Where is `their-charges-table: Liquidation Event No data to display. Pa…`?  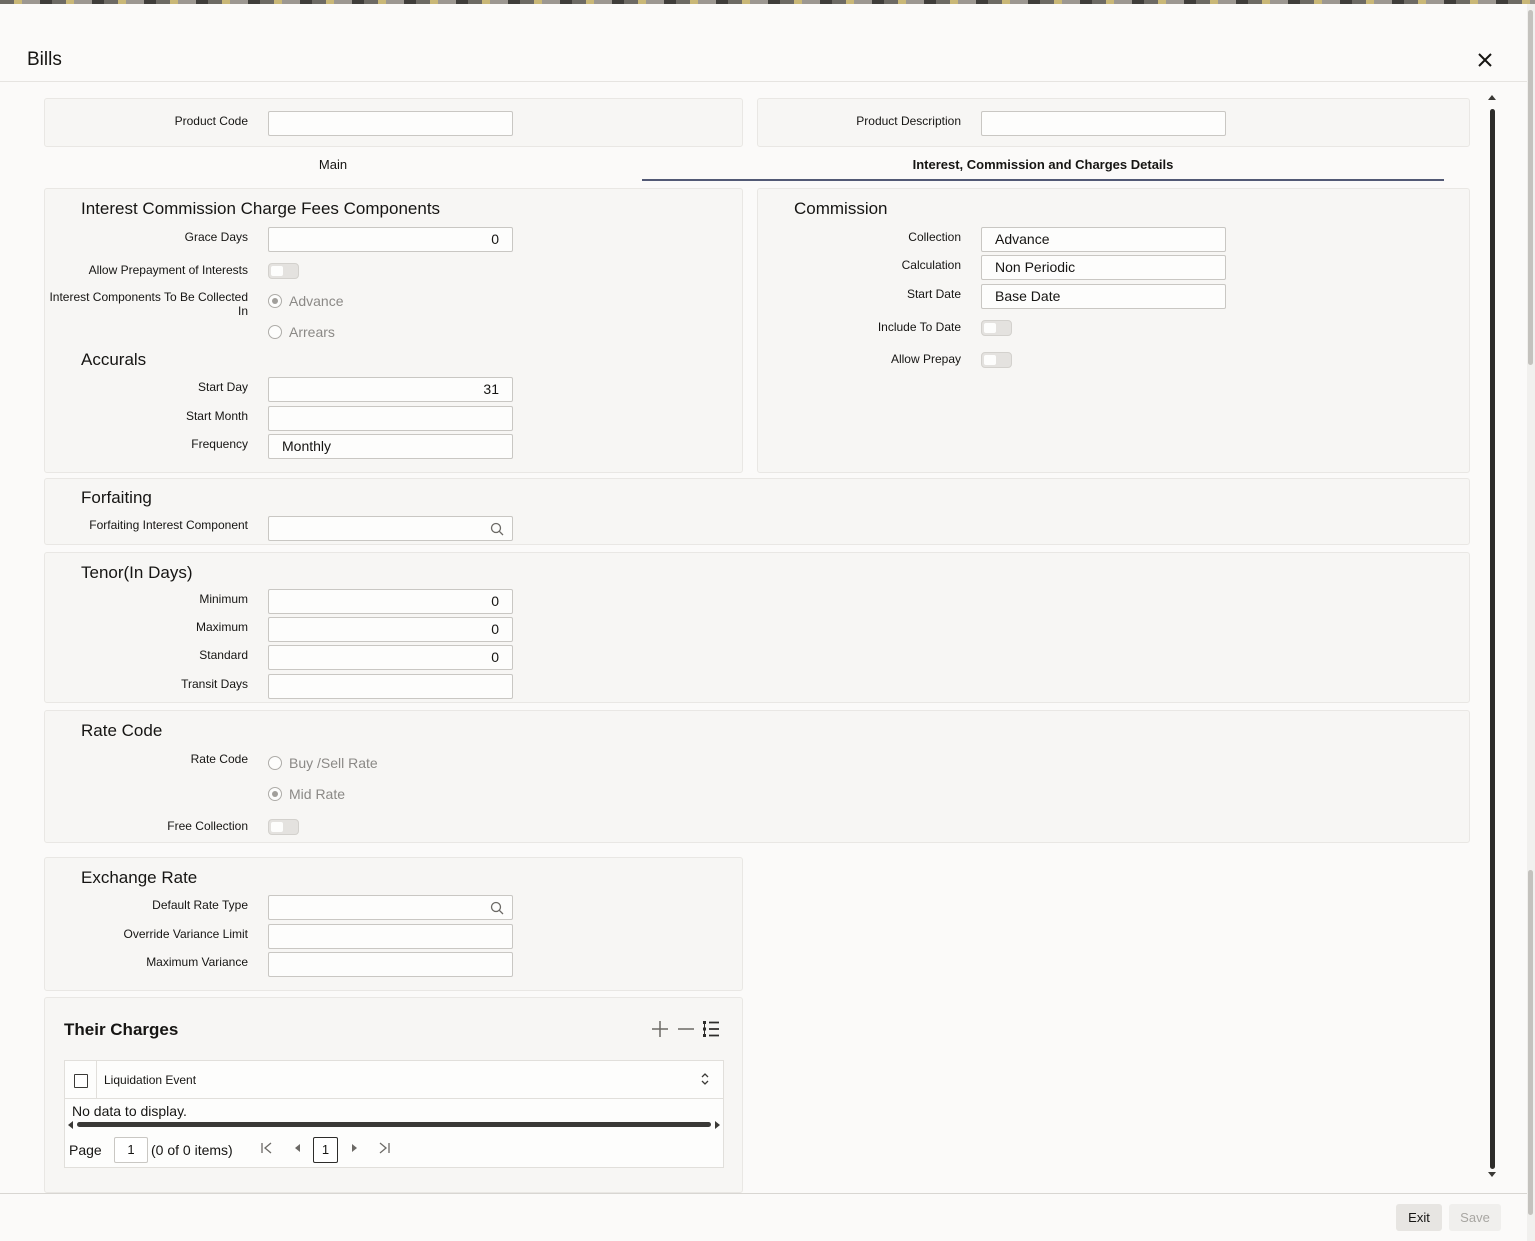
their-charges-table: Liquidation Event No data to display. Pa… is located at coordinates (394, 1114).